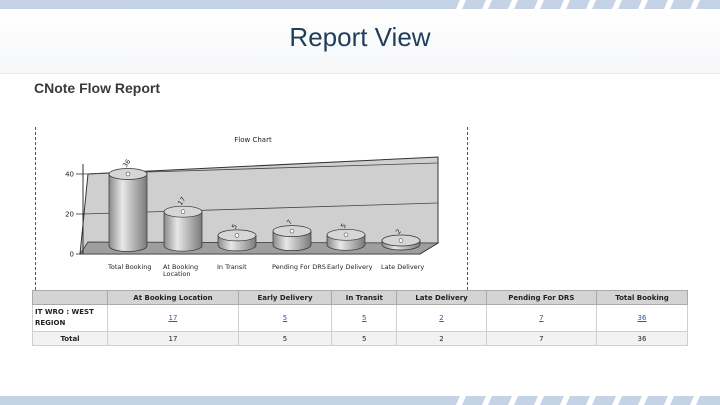 The width and height of the screenshot is (720, 405). I want to click on count-link: 2, so click(441, 318).